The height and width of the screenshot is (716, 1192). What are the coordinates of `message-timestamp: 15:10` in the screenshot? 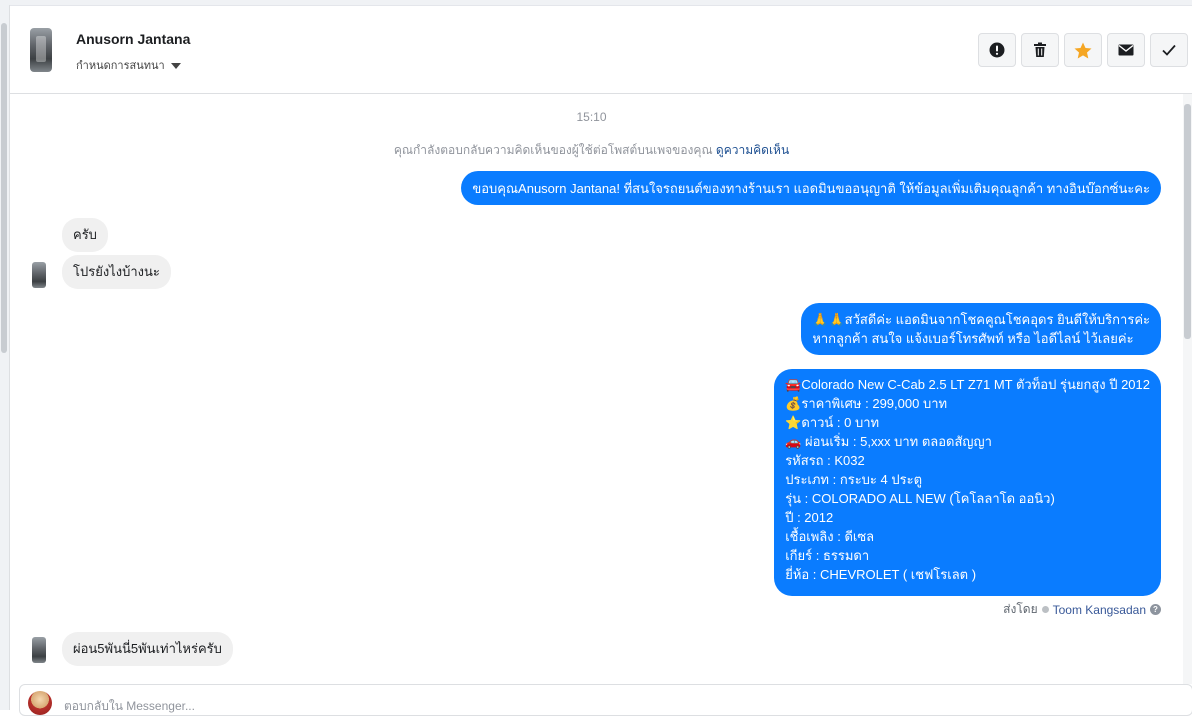 It's located at (591, 117).